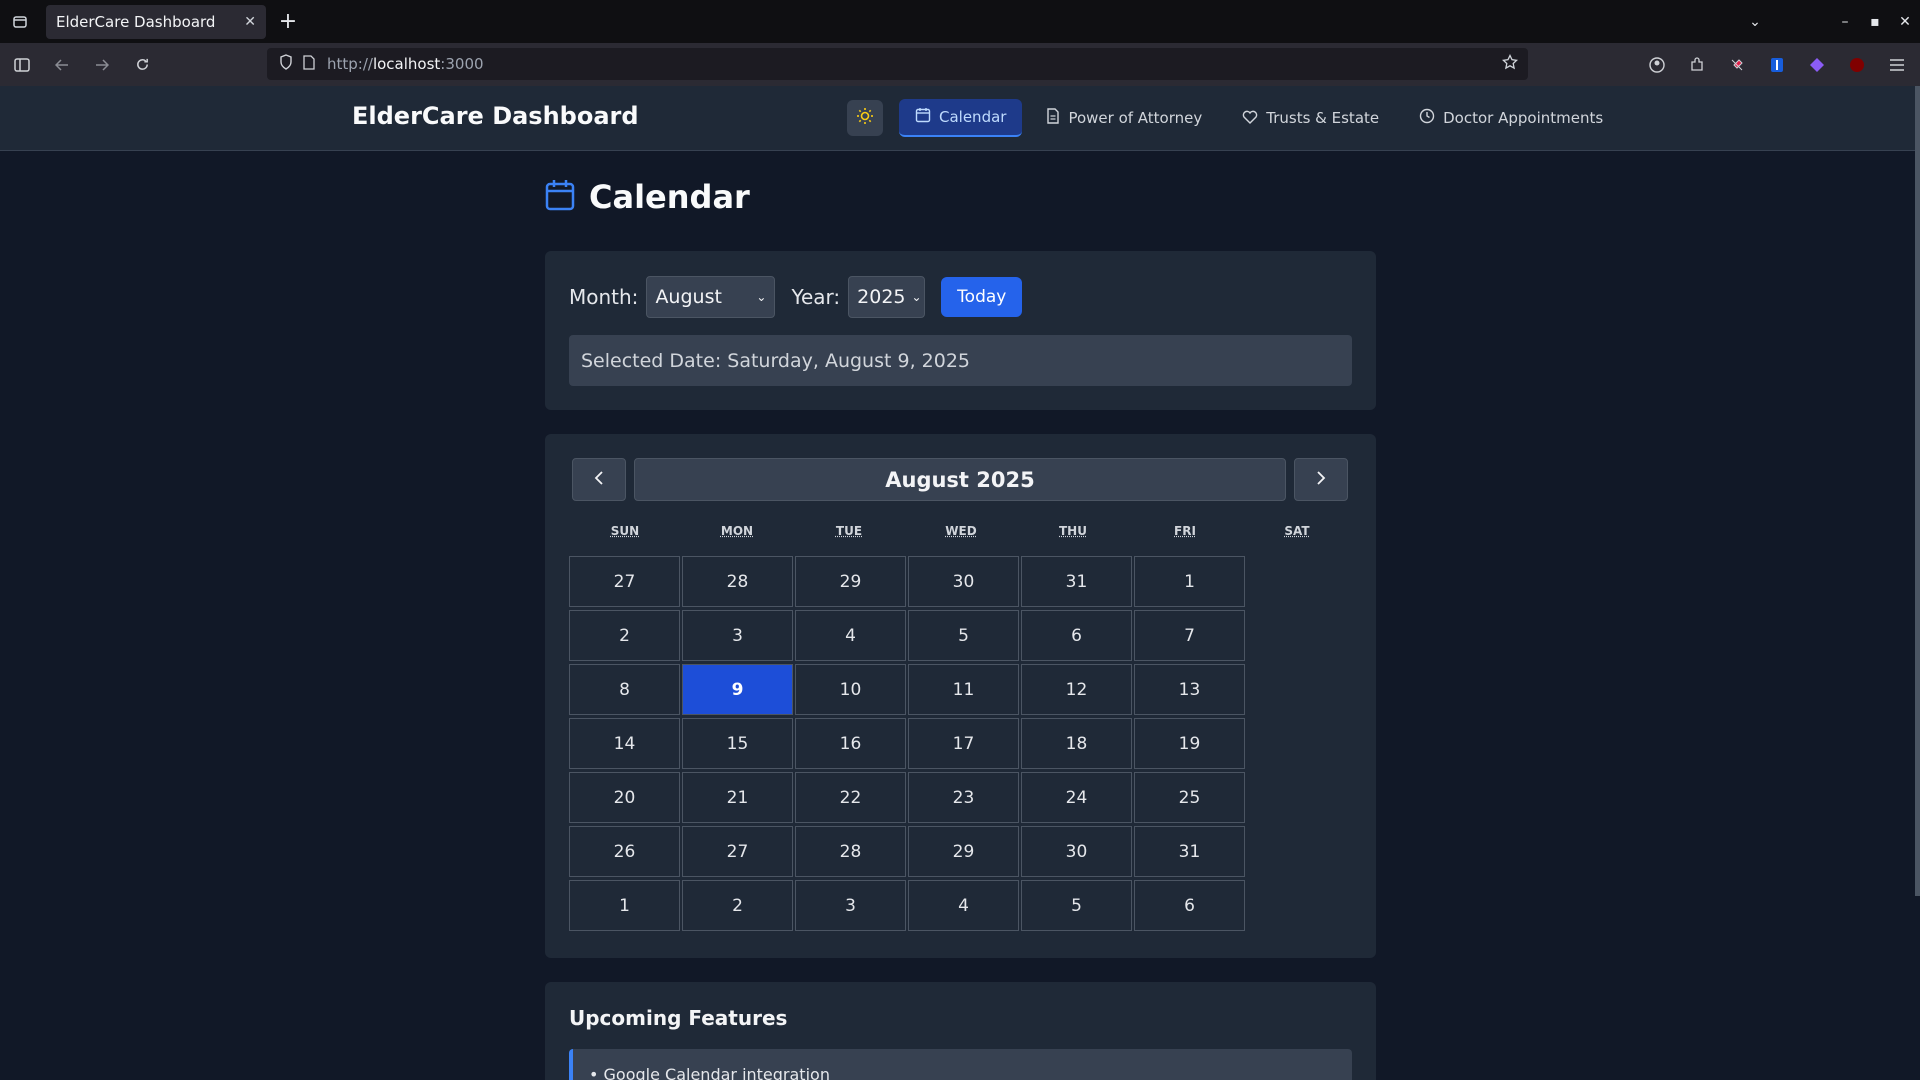 This screenshot has height=1080, width=1920. I want to click on nav-calendar: Calendar, so click(960, 118).